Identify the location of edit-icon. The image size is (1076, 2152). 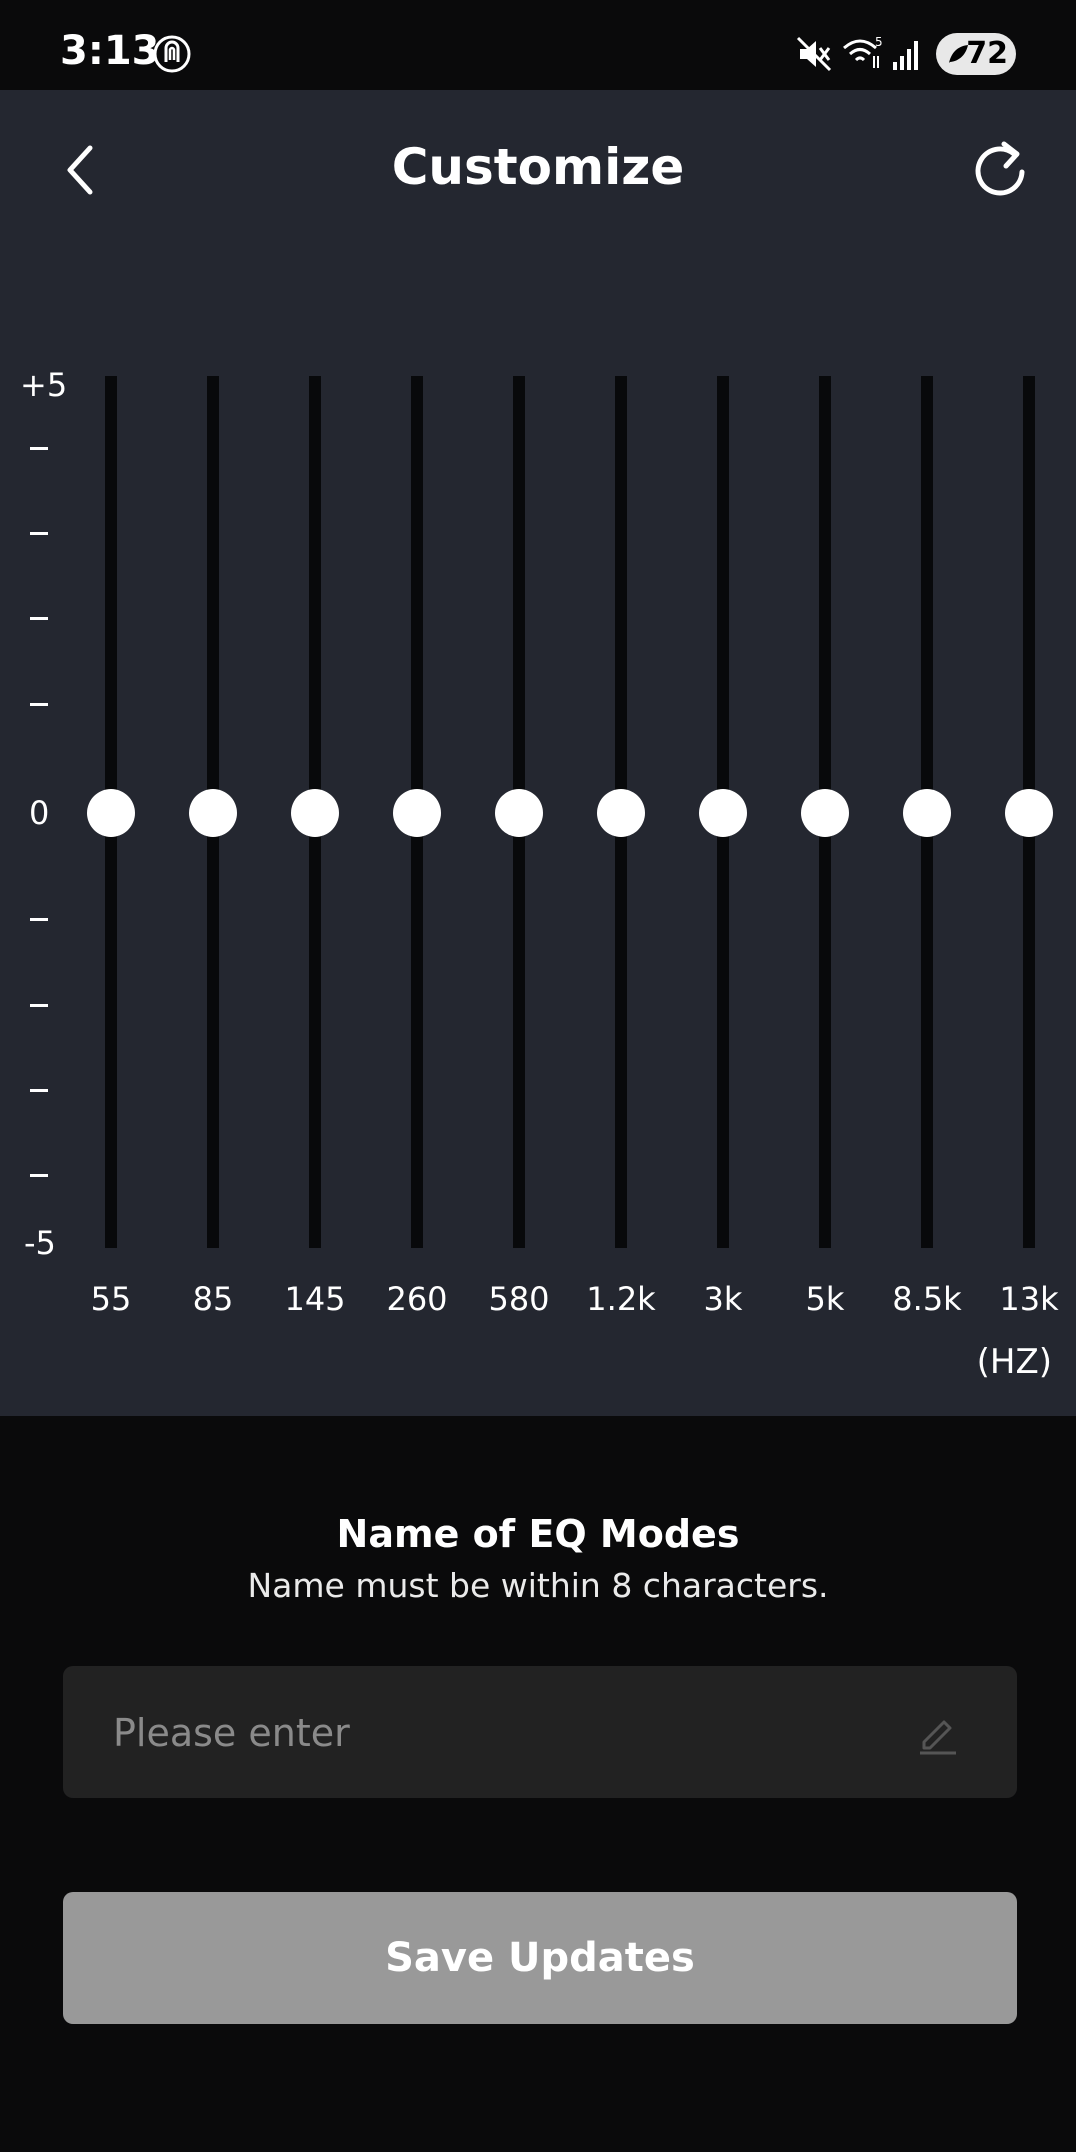
(938, 1737).